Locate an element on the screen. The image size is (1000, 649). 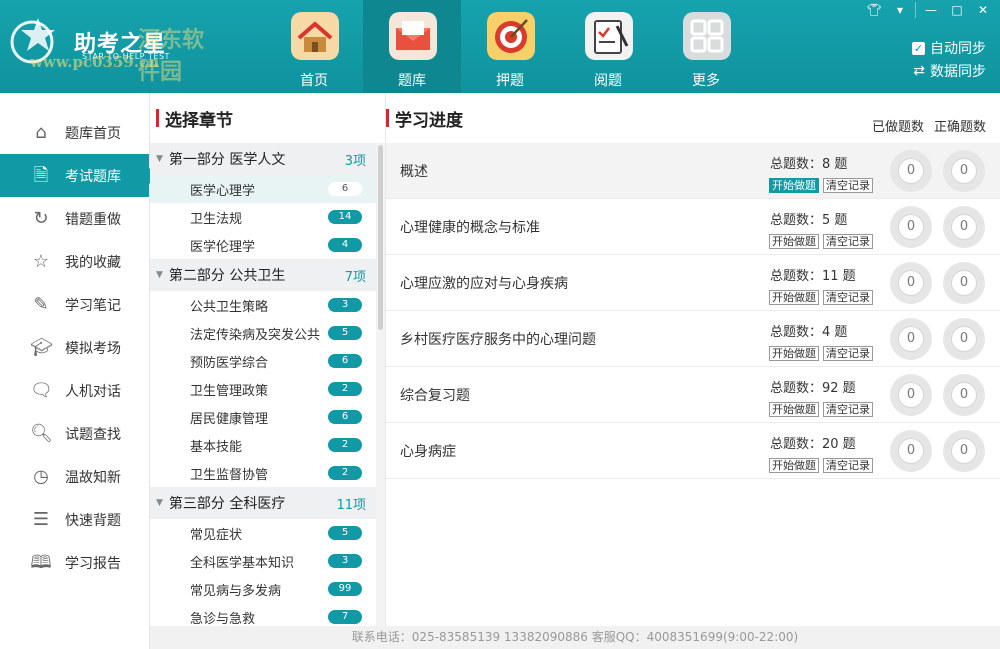
sidebar-item-review: ◷ 温故知新 is located at coordinates (74, 476).